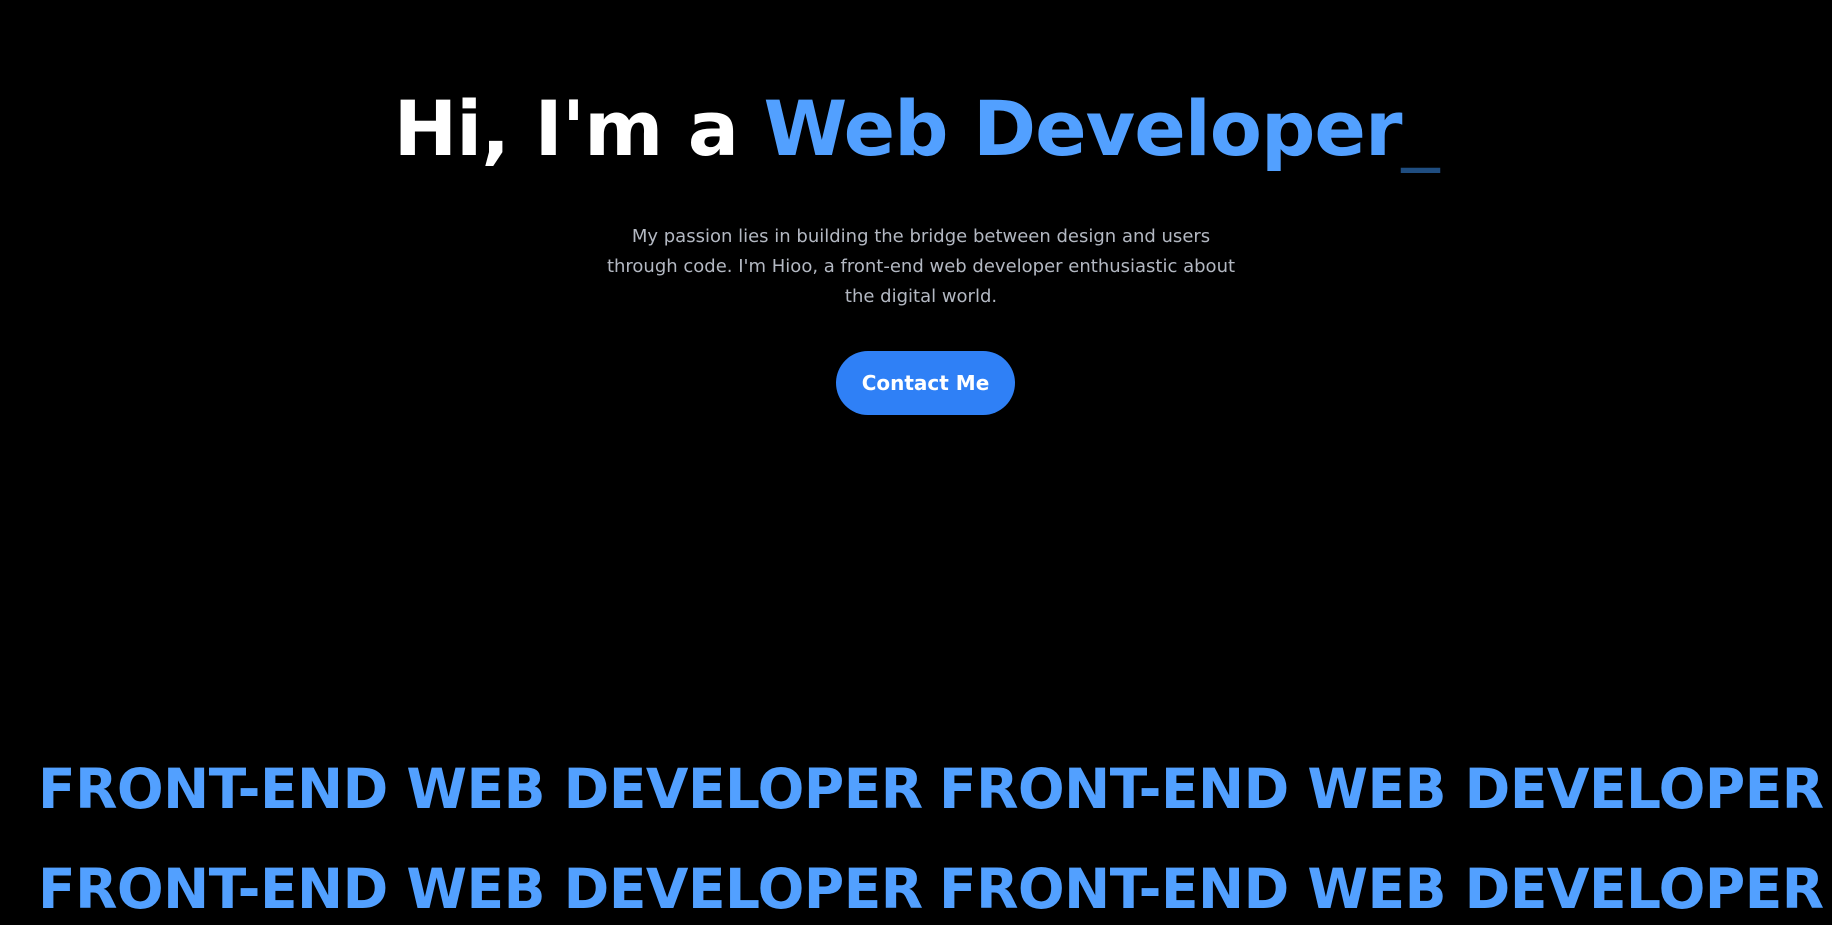 The width and height of the screenshot is (1832, 925). What do you see at coordinates (1420, 128) in the screenshot?
I see `typing-cursor: _` at bounding box center [1420, 128].